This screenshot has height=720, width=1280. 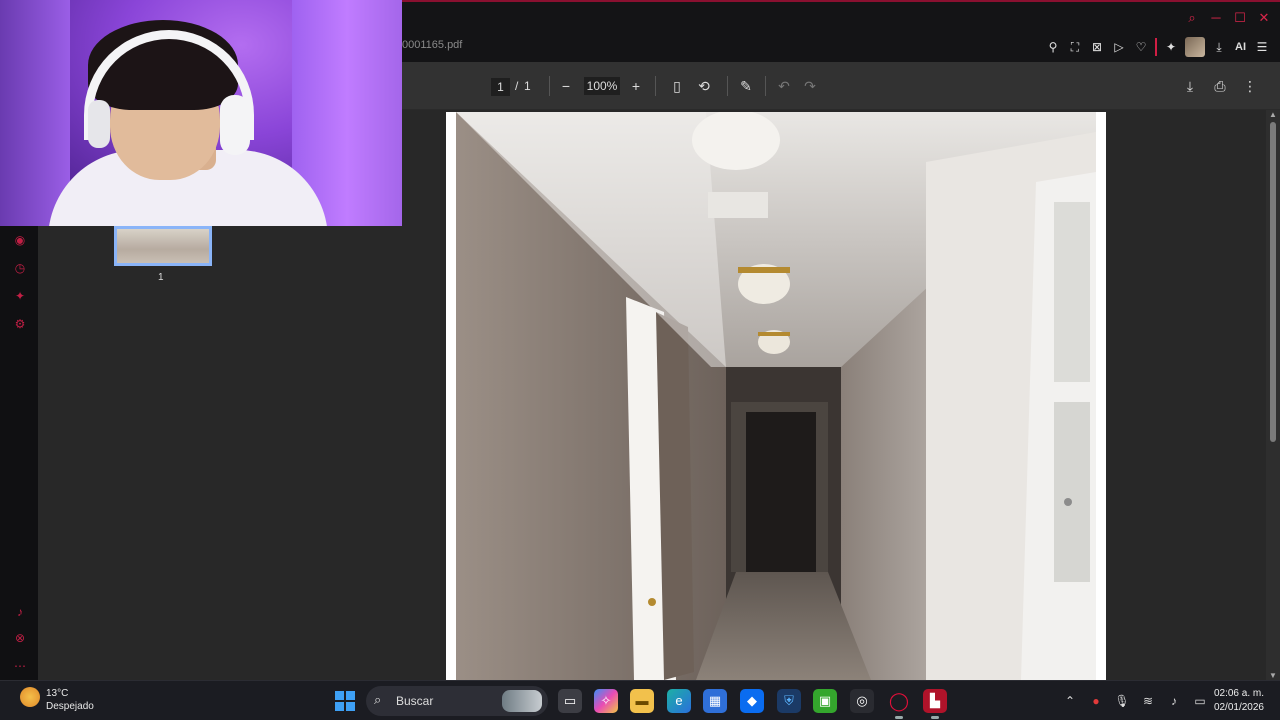 I want to click on volume-icon: ♪, so click(x=1174, y=701).